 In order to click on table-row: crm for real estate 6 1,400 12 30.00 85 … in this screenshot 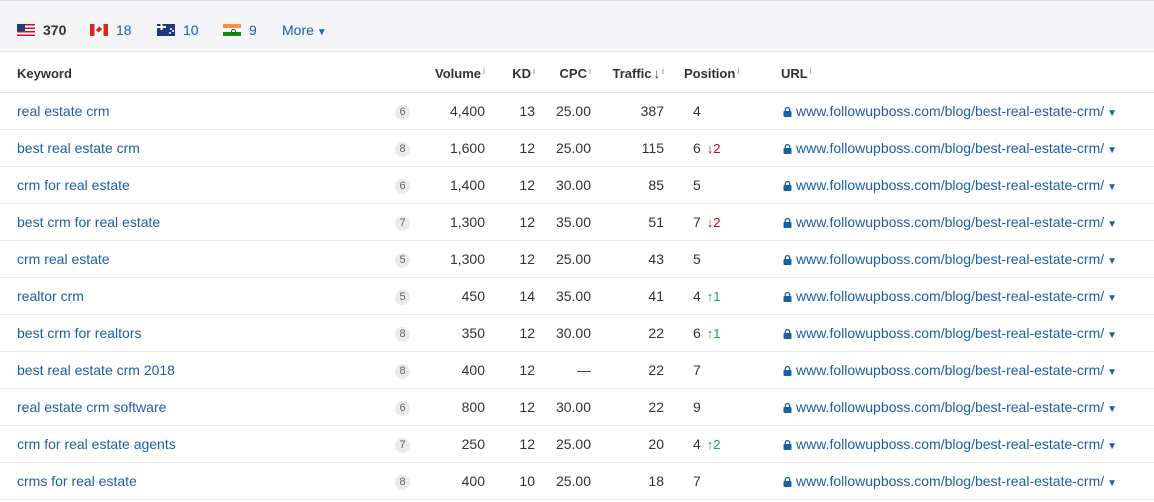, I will do `click(577, 185)`.